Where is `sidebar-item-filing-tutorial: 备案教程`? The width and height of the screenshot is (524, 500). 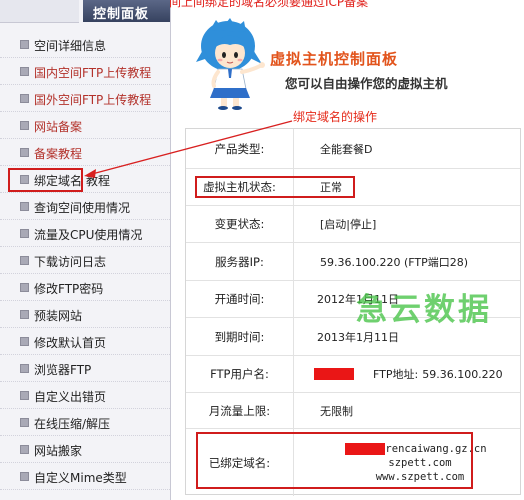 sidebar-item-filing-tutorial: 备案教程 is located at coordinates (85, 152).